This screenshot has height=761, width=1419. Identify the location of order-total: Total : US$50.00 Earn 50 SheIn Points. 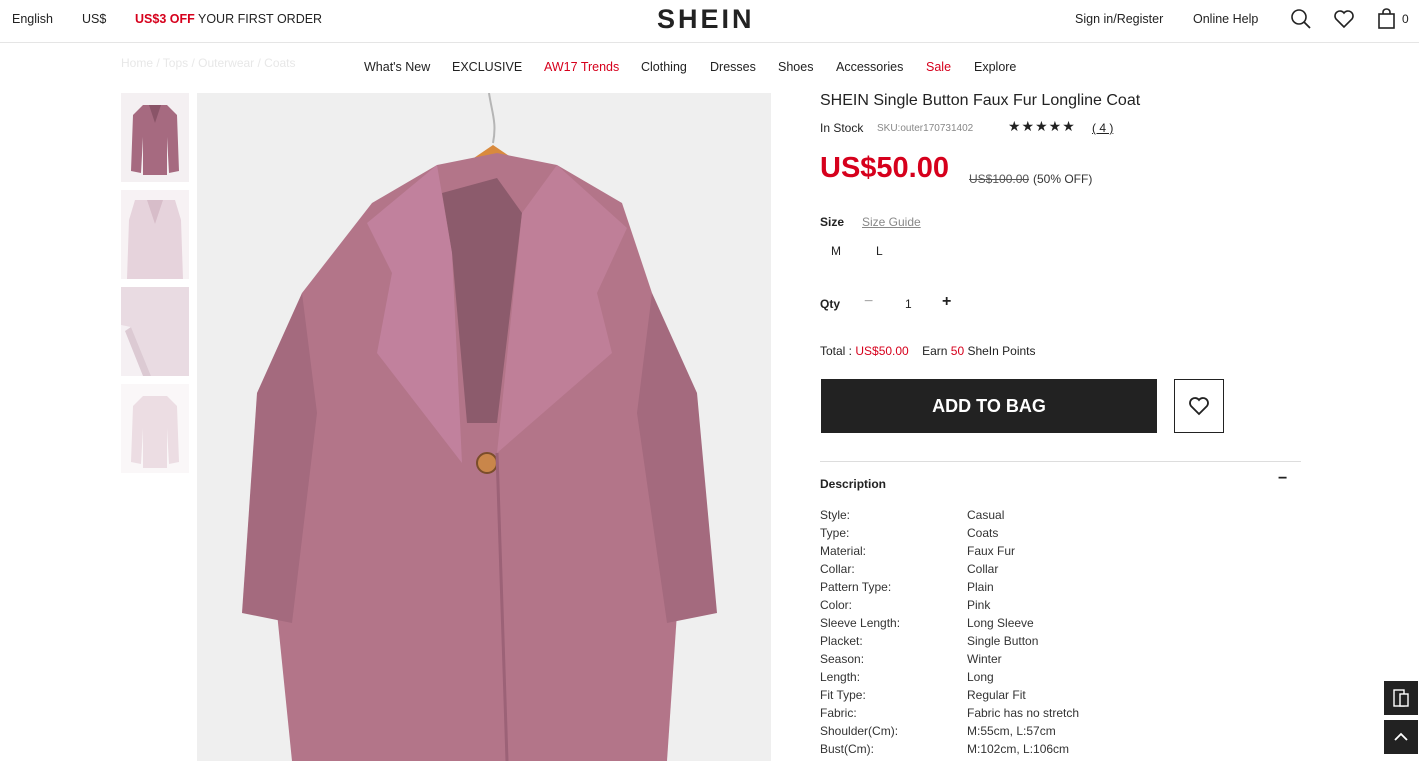
(928, 351).